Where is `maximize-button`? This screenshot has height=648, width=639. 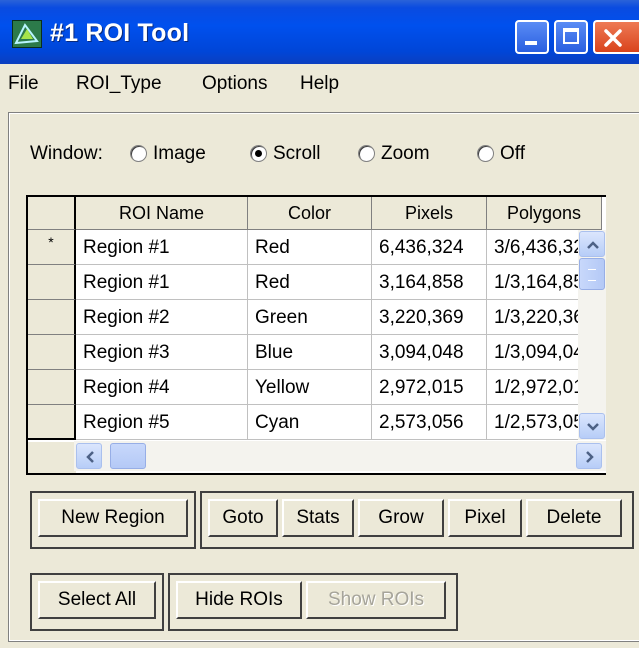 maximize-button is located at coordinates (571, 37).